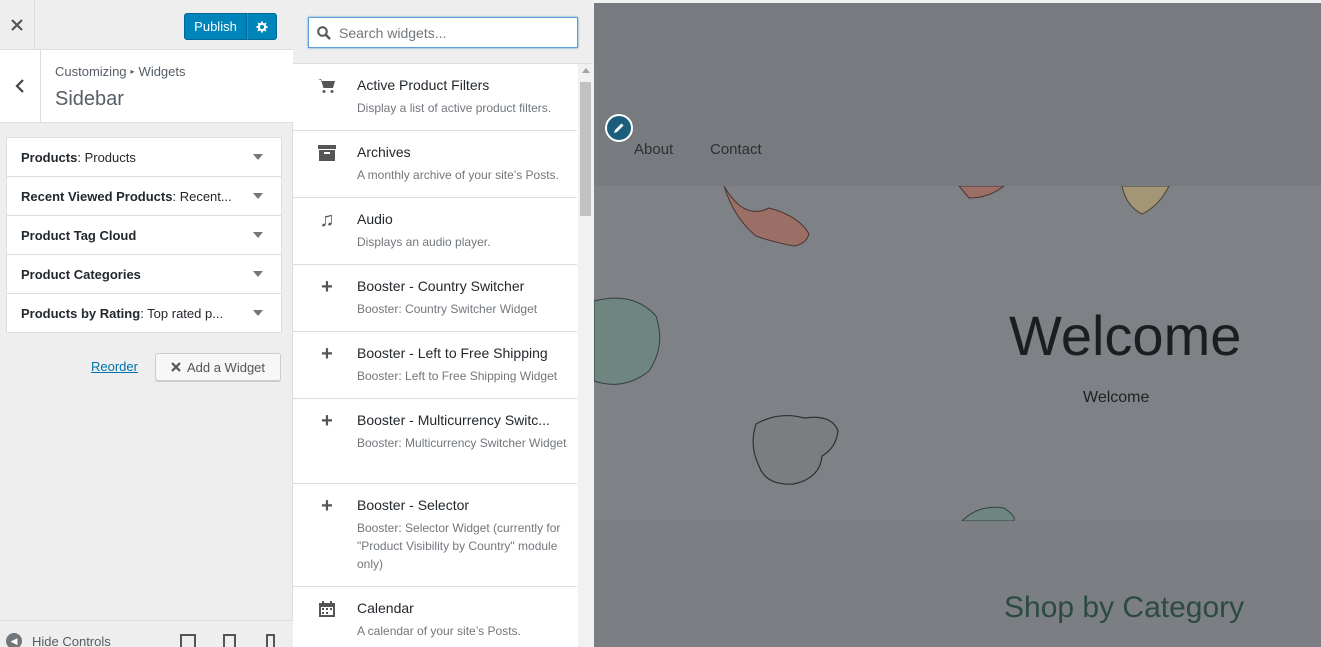 This screenshot has width=1321, height=647. I want to click on preview-shop-section: Shop by Category, so click(957, 584).